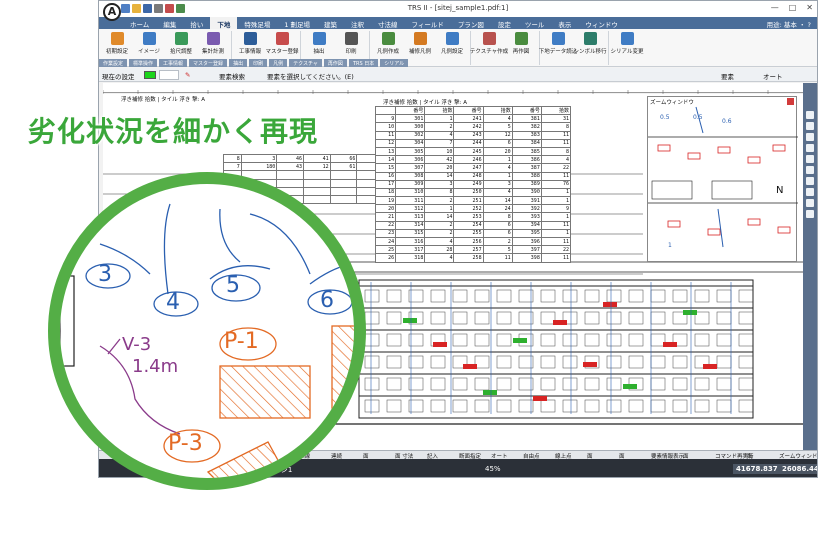  What do you see at coordinates (535, 23) in the screenshot?
I see `menu-tab: ツール` at bounding box center [535, 23].